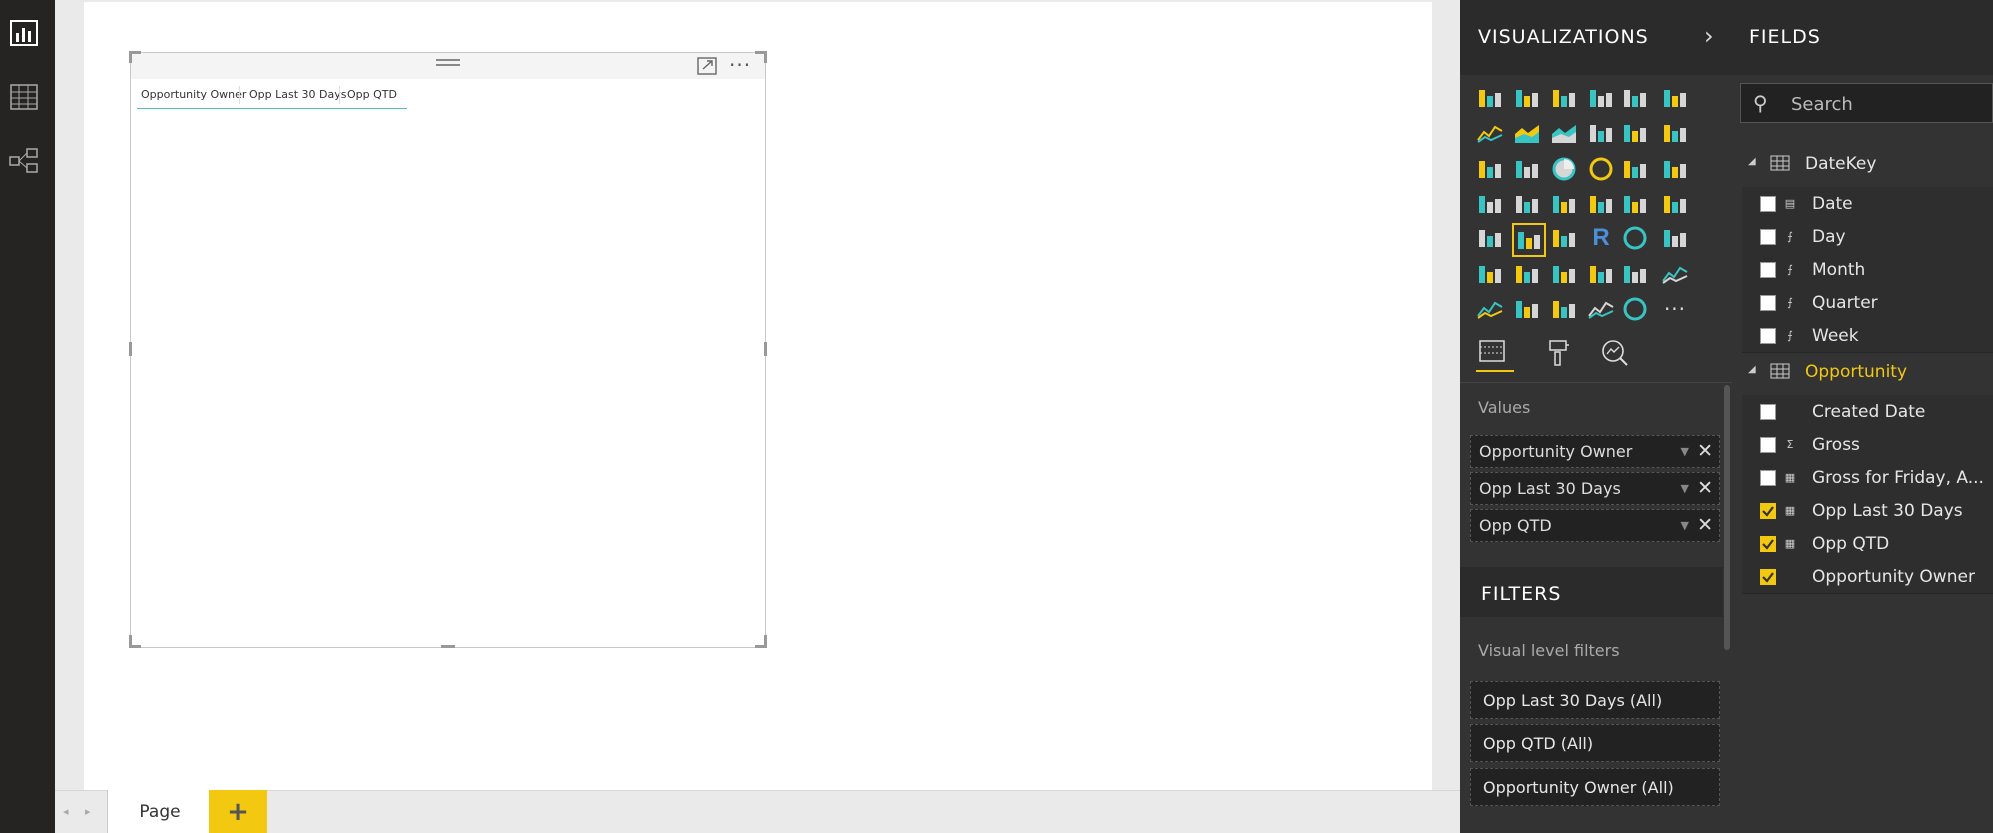 The width and height of the screenshot is (1993, 833). I want to click on field-row: ▦ Opp Last 30 Days, so click(1867, 511).